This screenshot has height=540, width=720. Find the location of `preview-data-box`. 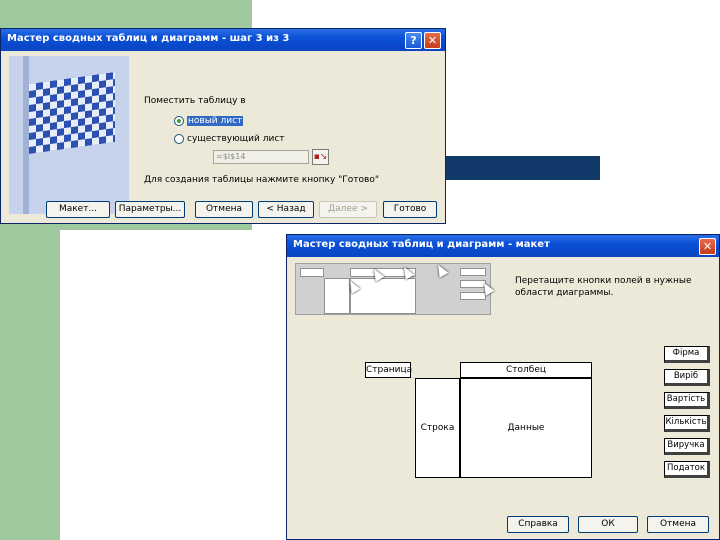

preview-data-box is located at coordinates (383, 296).